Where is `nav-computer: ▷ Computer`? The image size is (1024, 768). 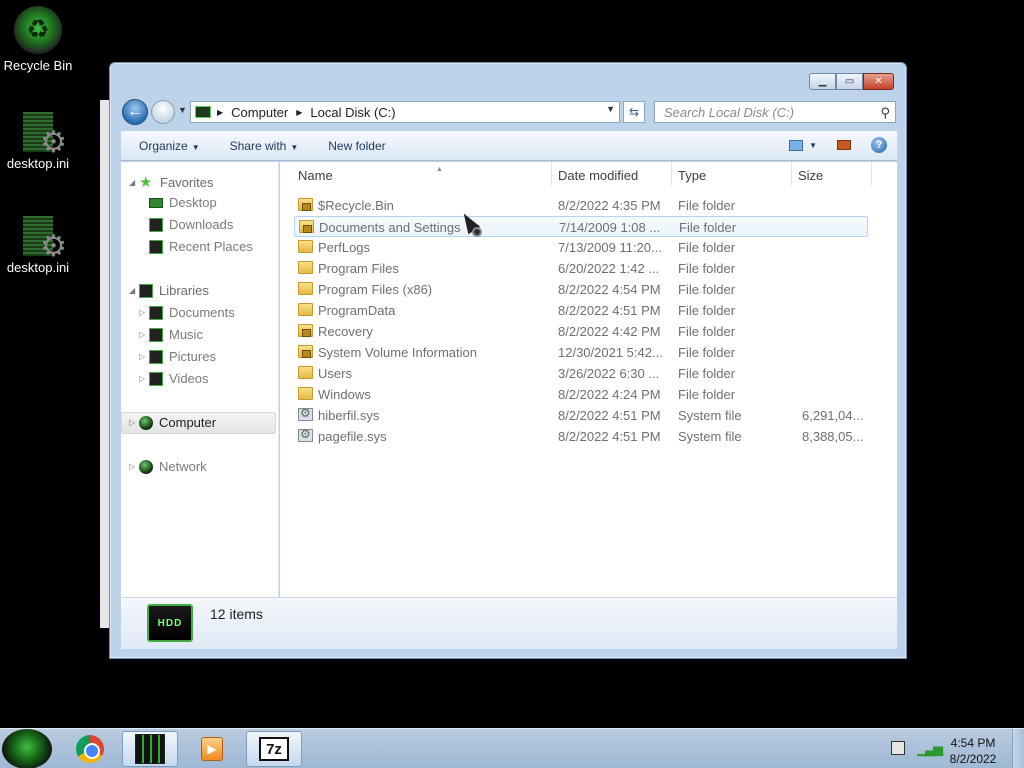
nav-computer: ▷ Computer is located at coordinates (172, 422).